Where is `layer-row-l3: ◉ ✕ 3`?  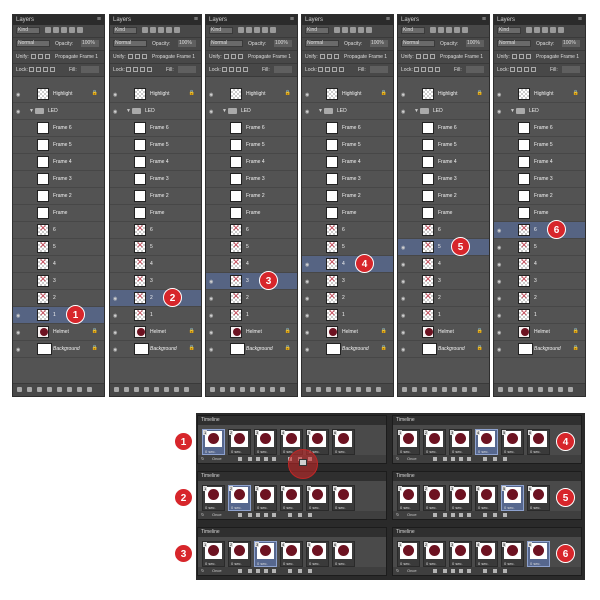
layer-row-l3: ◉ ✕ 3 is located at coordinates (443, 281).